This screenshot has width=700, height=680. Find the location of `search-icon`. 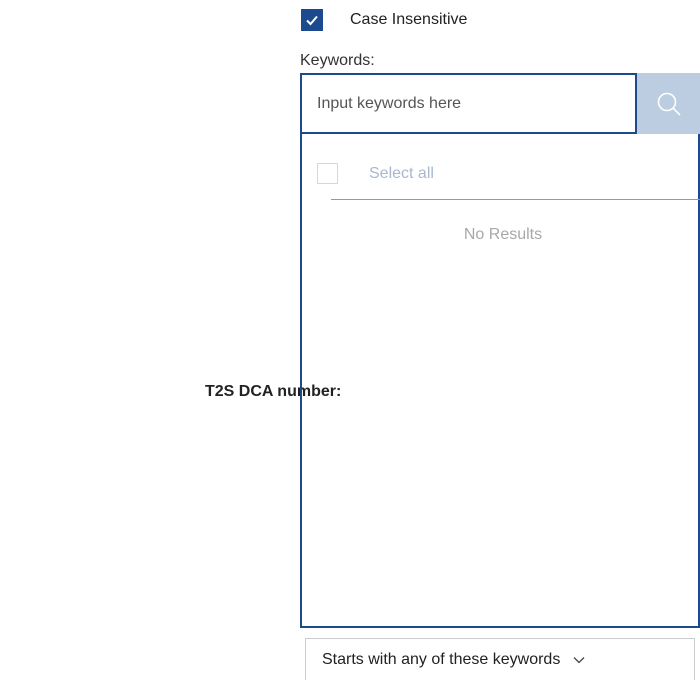

search-icon is located at coordinates (669, 104).